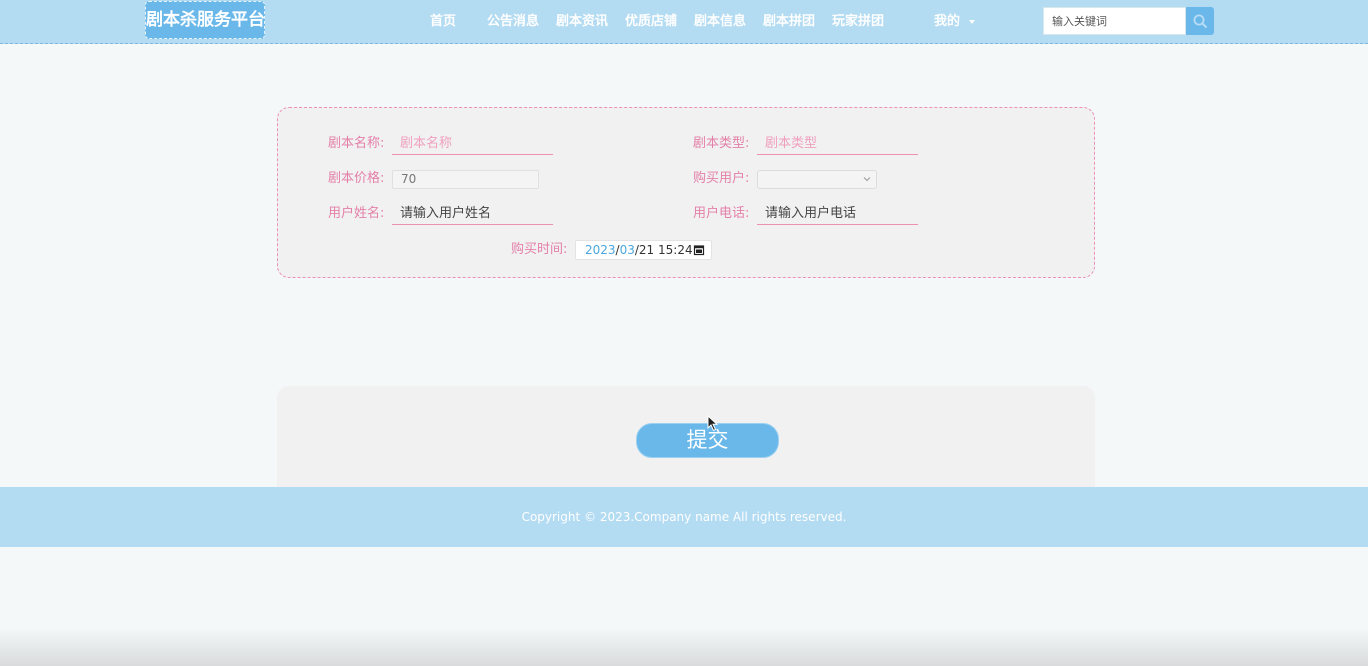 Image resolution: width=1368 pixels, height=666 pixels. What do you see at coordinates (837, 144) in the screenshot?
I see `script-type-input` at bounding box center [837, 144].